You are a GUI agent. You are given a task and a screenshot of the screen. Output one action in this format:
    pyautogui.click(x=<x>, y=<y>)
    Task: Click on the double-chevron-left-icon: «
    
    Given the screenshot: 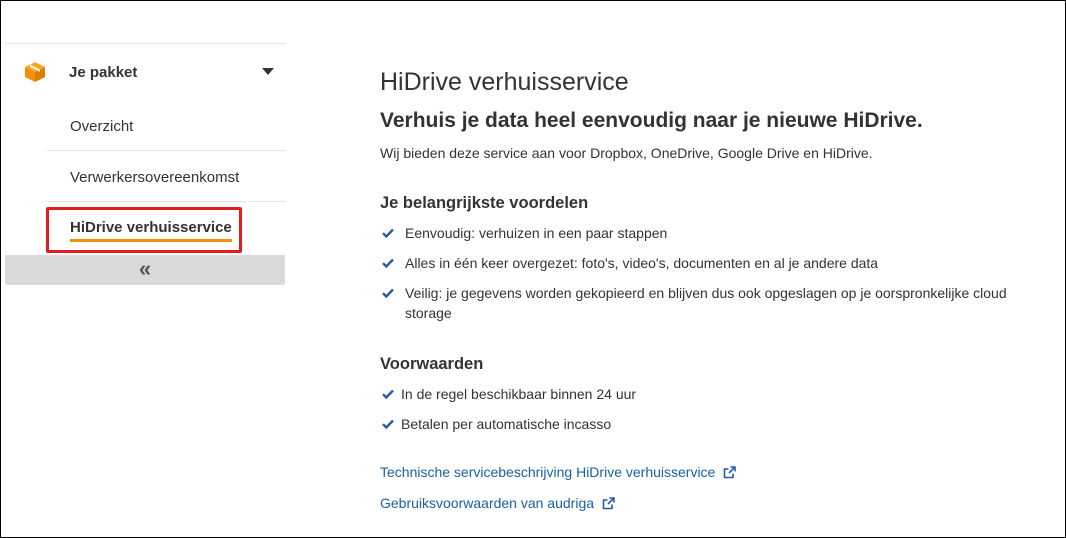 What is the action you would take?
    pyautogui.click(x=145, y=268)
    